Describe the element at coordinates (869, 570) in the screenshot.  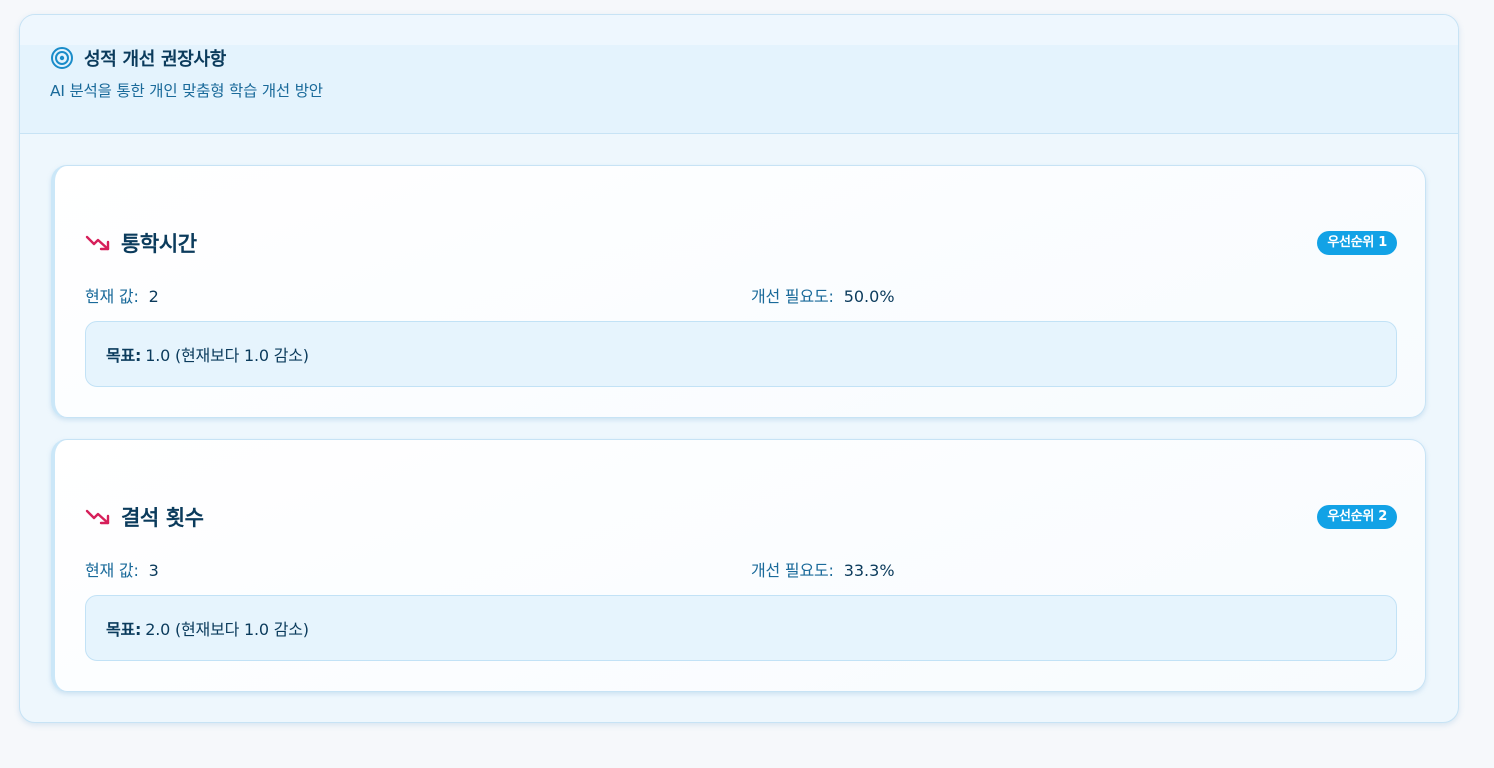
I see `improvement-need-value: 33.3%` at that location.